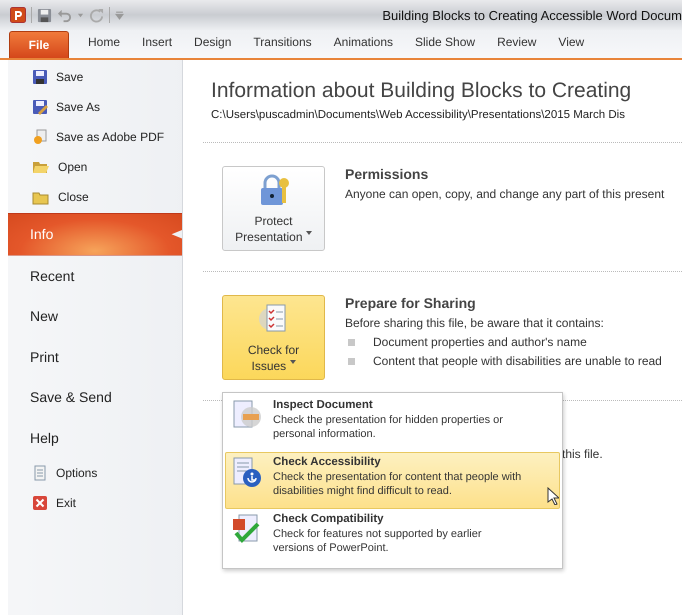 Image resolution: width=682 pixels, height=615 pixels. I want to click on file-path: C:\Users\puscadmin\Documents\Web Accessibility\Presentations\2015 March Dis, so click(418, 115).